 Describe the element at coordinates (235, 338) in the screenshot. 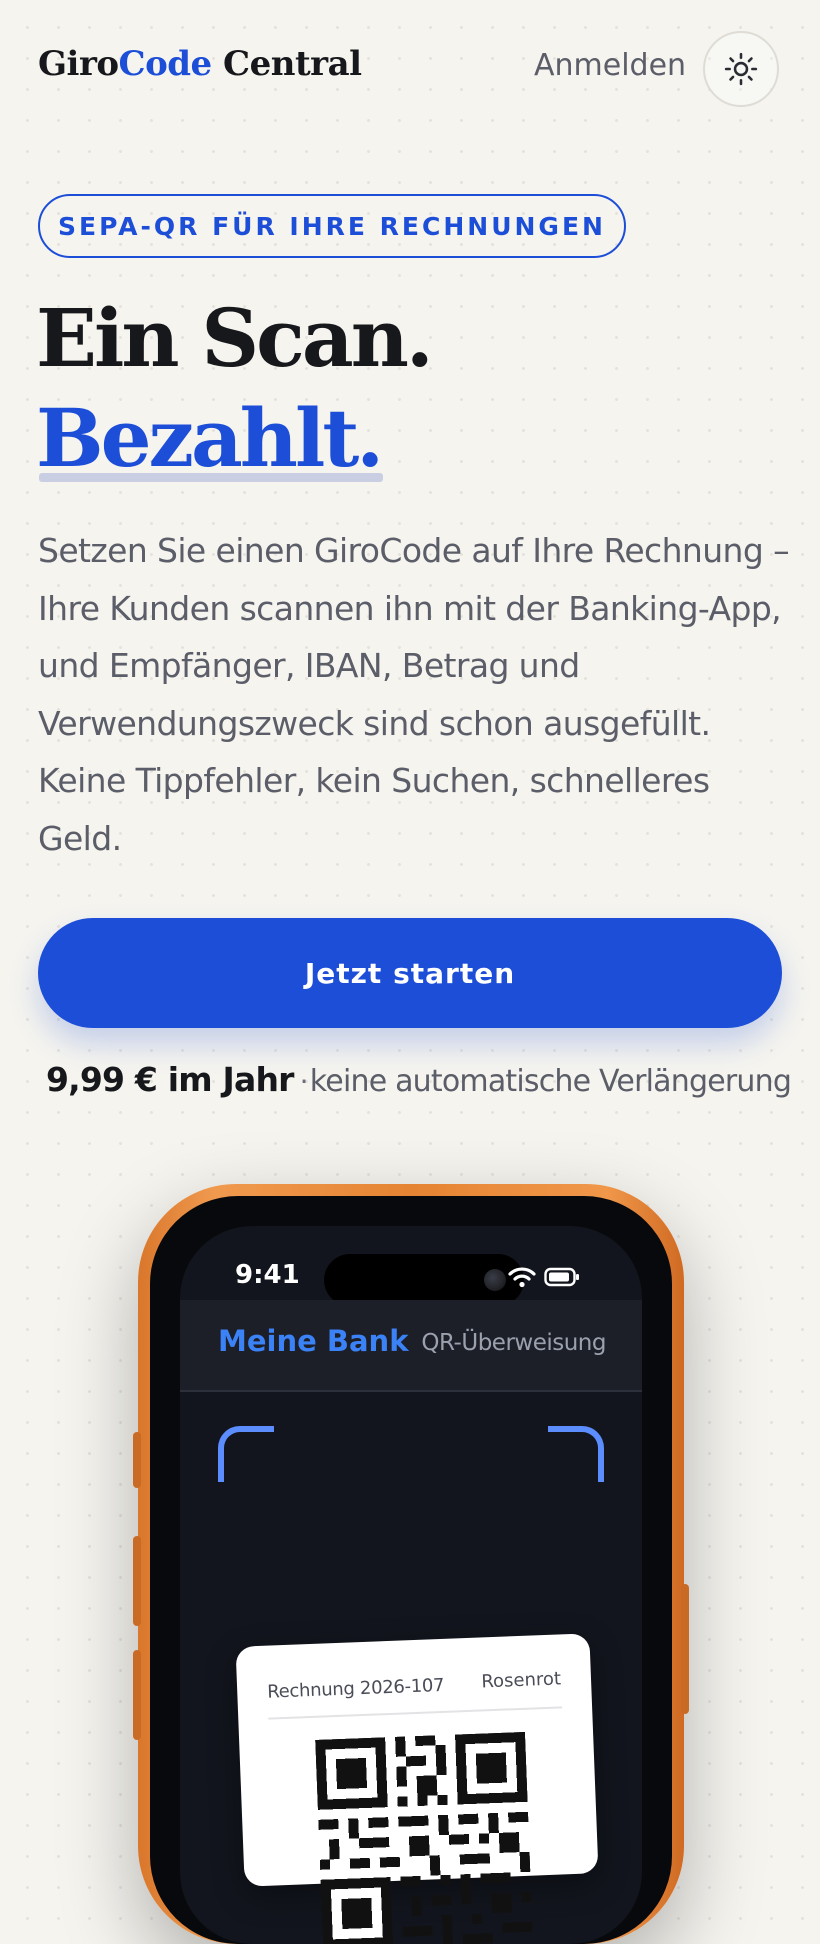

I see `headline-line-1: Ein Scan.` at that location.